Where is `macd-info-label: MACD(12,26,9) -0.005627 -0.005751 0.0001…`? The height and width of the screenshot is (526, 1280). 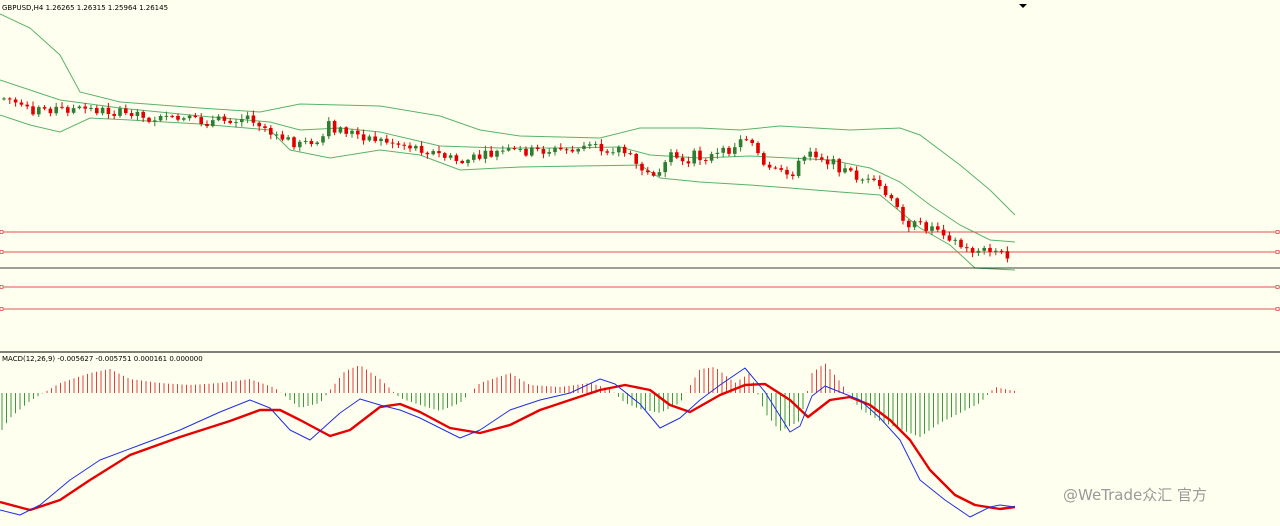 macd-info-label: MACD(12,26,9) -0.005627 -0.005751 0.0001… is located at coordinates (102, 359).